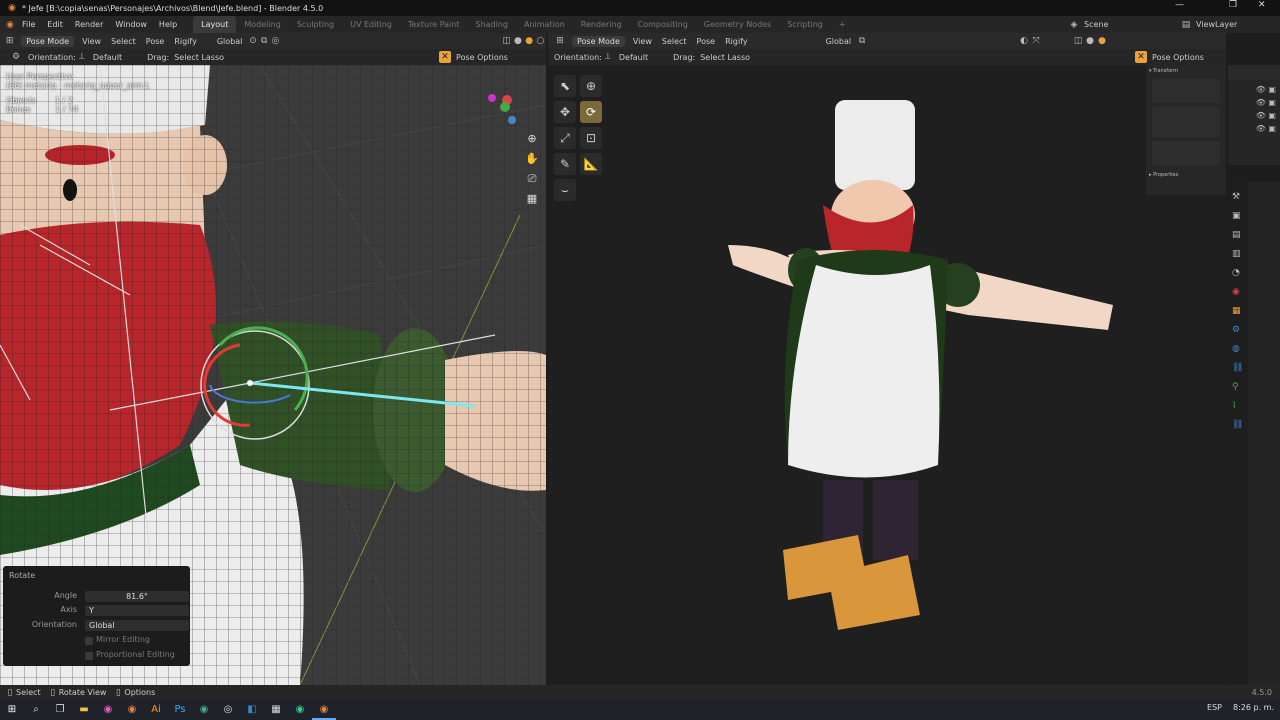 The image size is (1280, 720). What do you see at coordinates (137, 596) in the screenshot?
I see `angle-field: 81.6°` at bounding box center [137, 596].